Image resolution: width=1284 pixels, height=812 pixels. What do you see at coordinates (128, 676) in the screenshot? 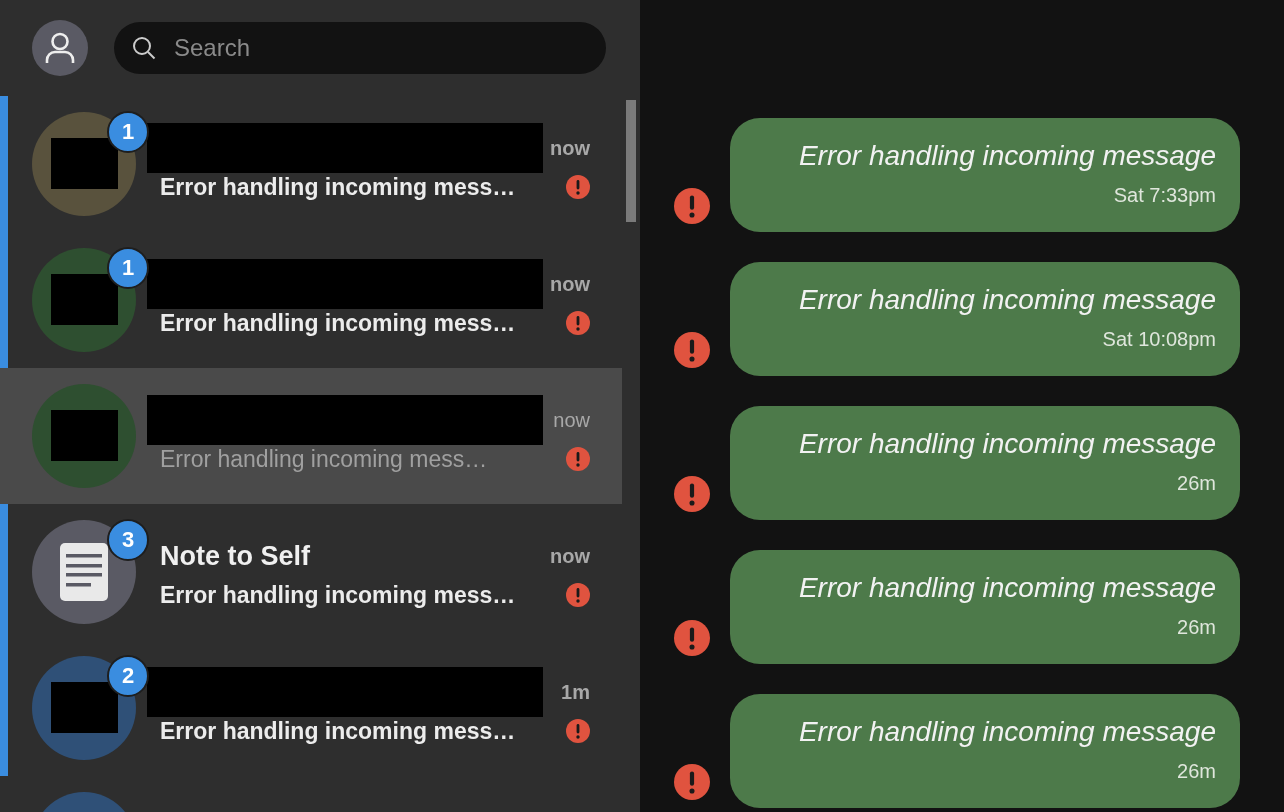
I see `unread-badge: 2` at bounding box center [128, 676].